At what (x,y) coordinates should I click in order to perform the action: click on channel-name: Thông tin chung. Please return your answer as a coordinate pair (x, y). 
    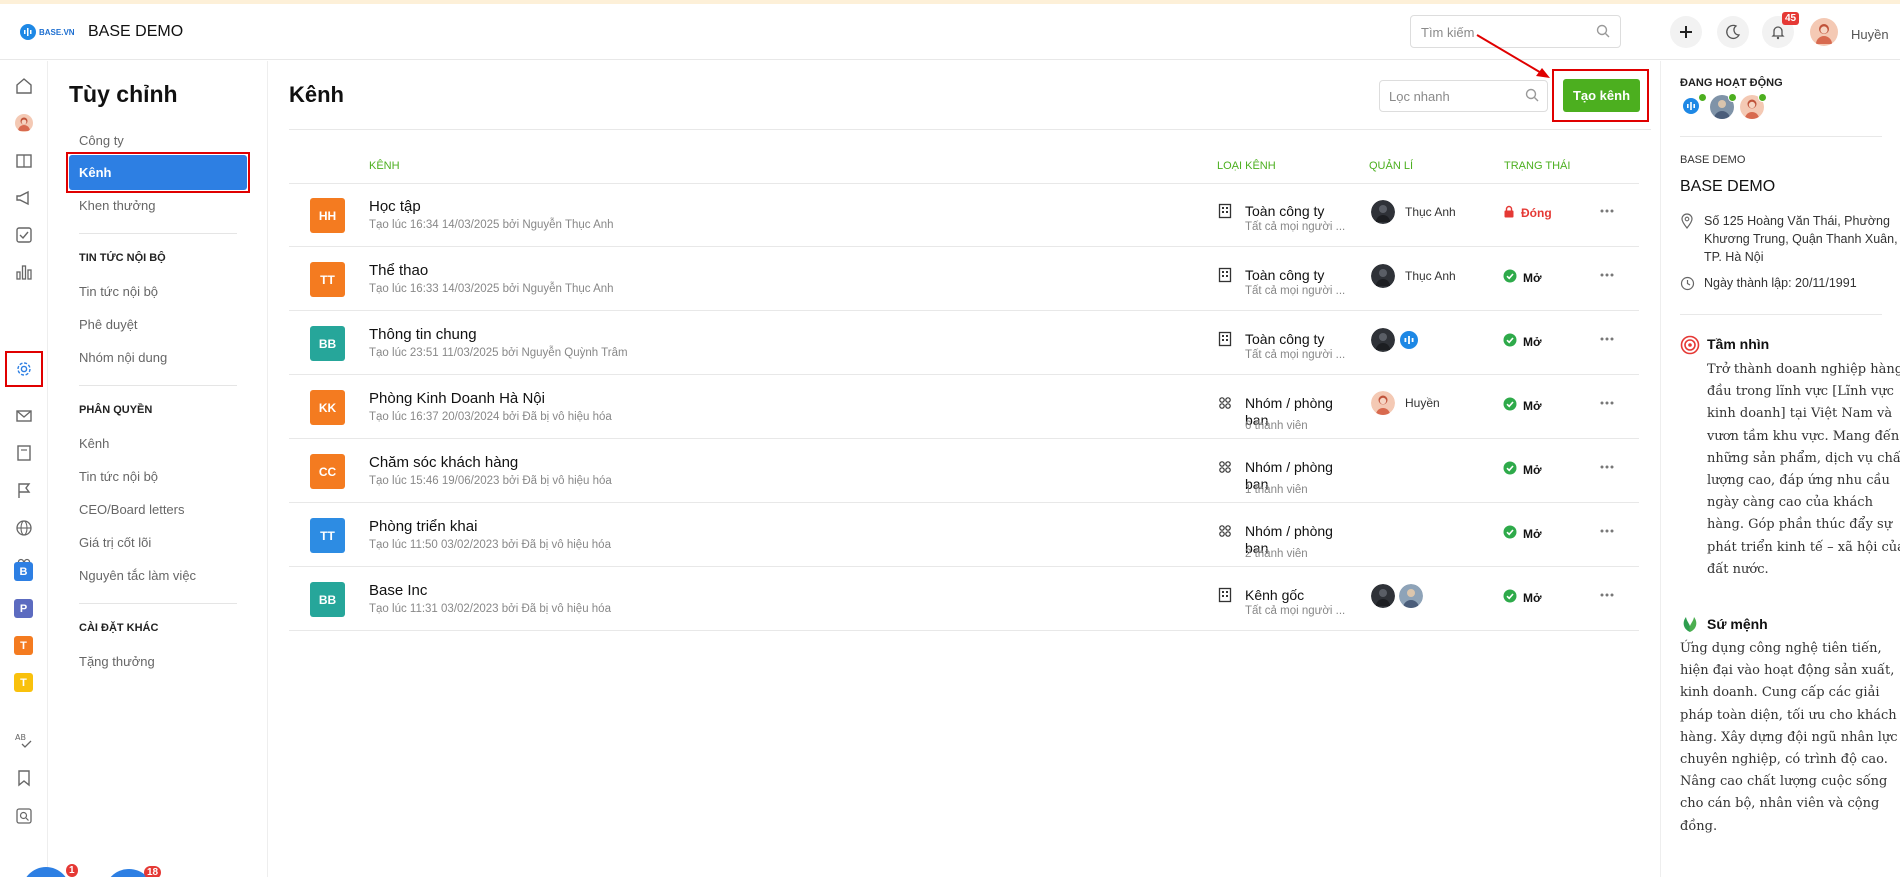
    Looking at the image, I should click on (423, 334).